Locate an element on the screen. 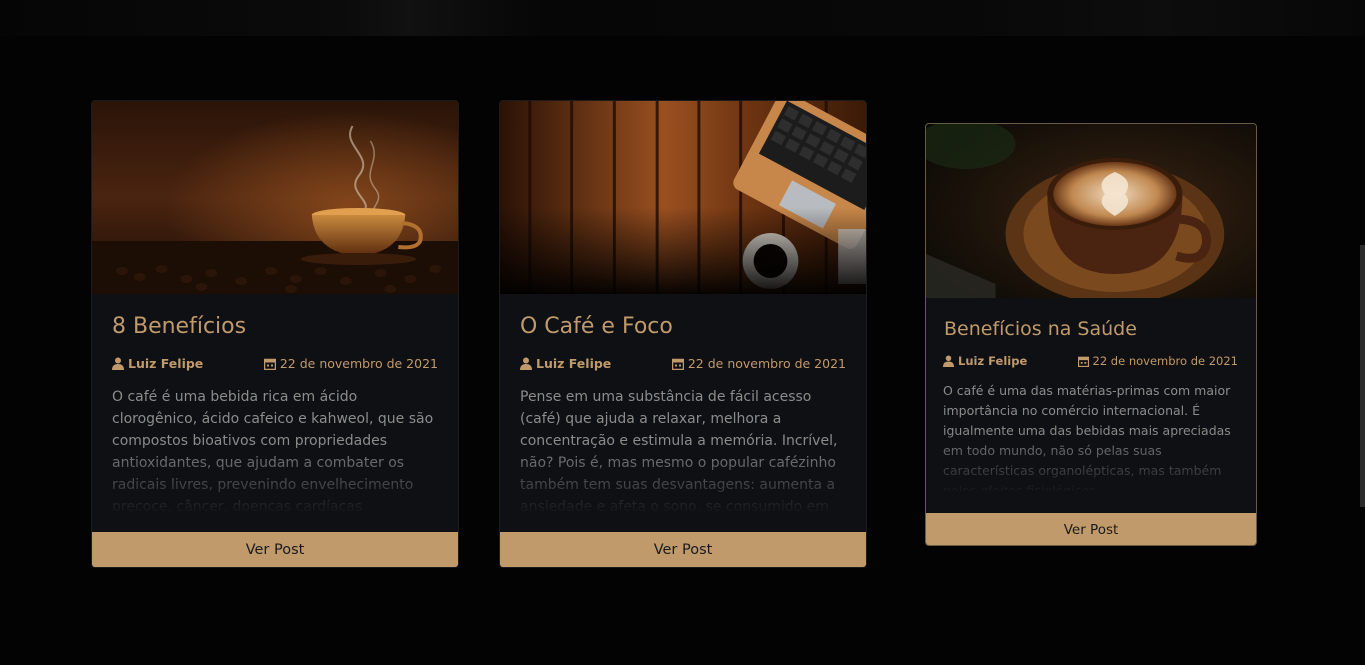 This screenshot has height=665, width=1365. post-image-coffee-cup is located at coordinates (275, 197).